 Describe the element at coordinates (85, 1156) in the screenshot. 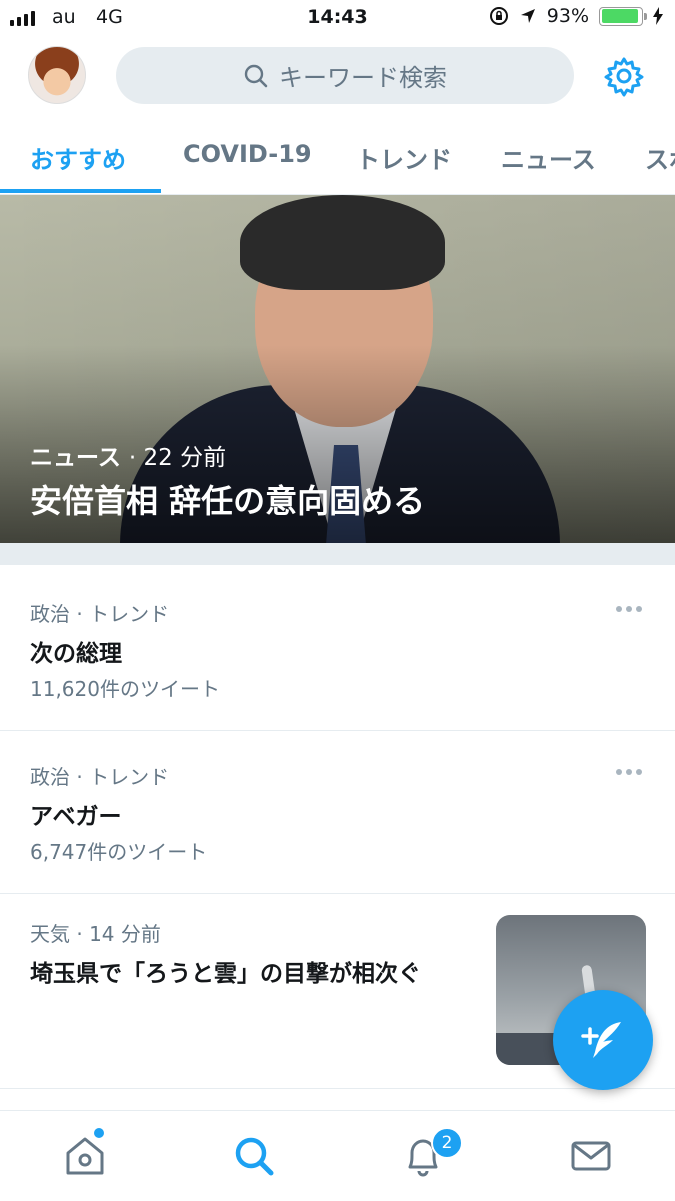

I see `home-icon` at that location.